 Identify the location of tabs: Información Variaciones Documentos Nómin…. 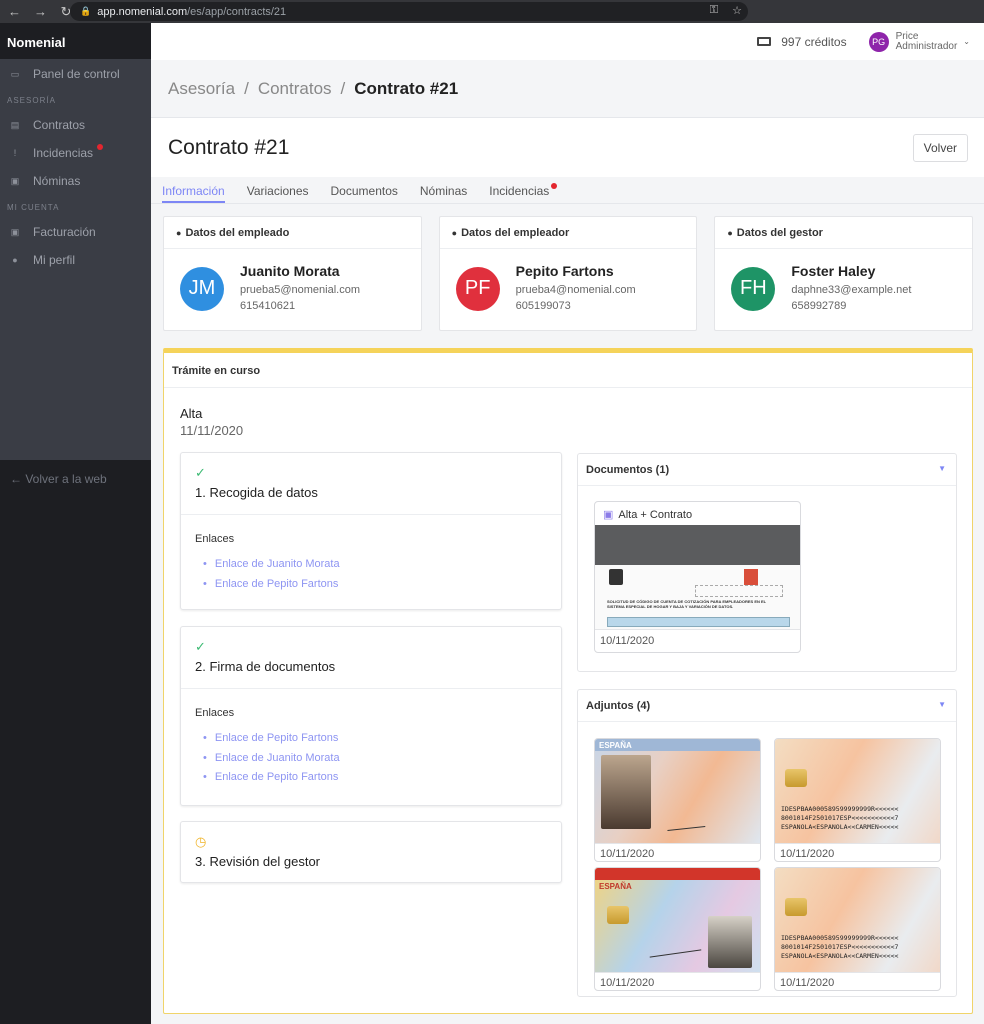
(567, 190).